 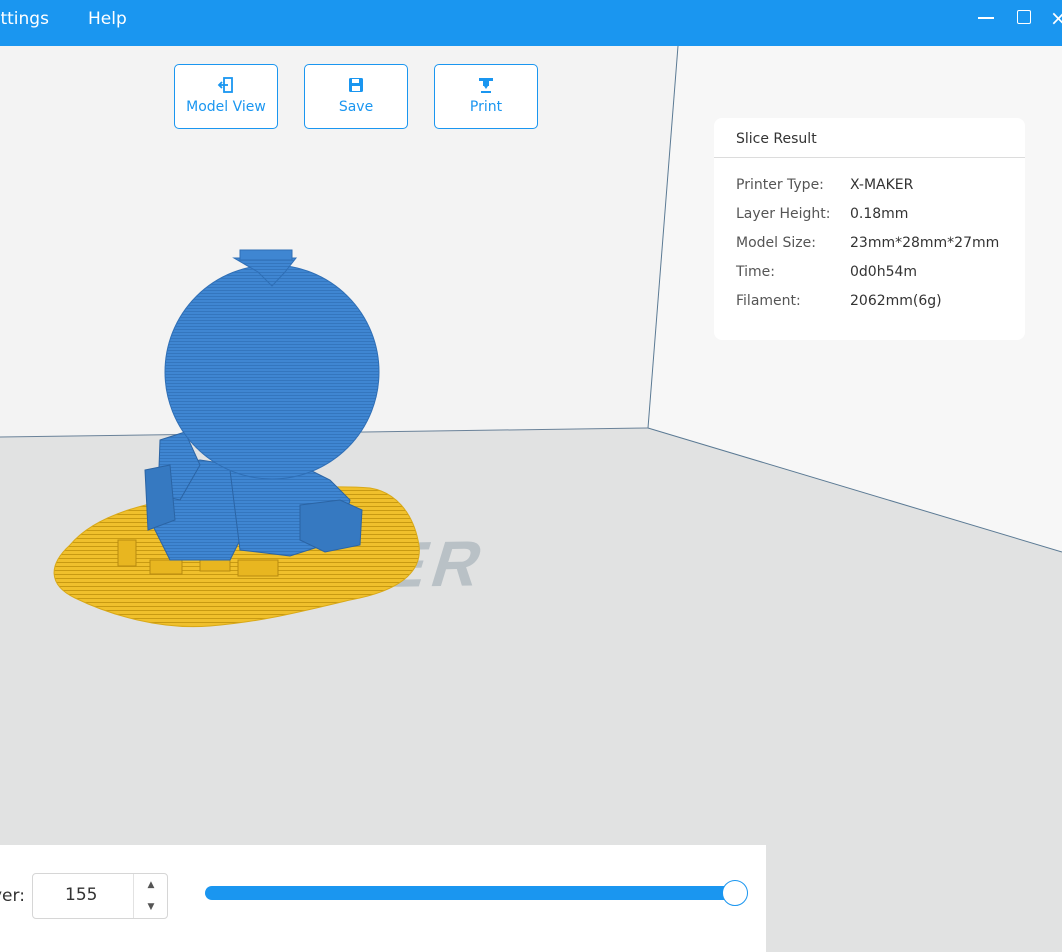 What do you see at coordinates (151, 907) in the screenshot?
I see `chevron-down-icon: ▼` at bounding box center [151, 907].